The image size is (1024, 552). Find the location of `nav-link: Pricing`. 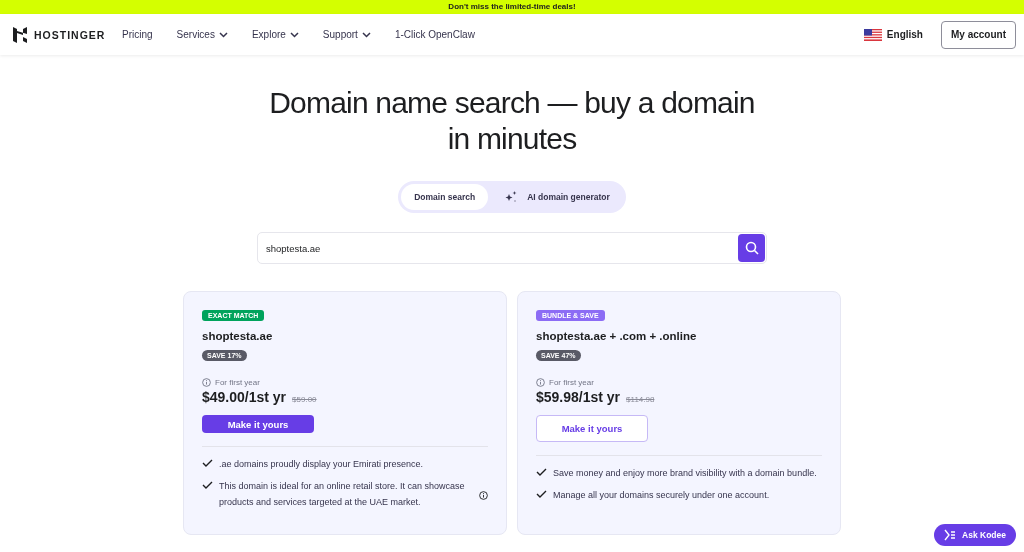

nav-link: Pricing is located at coordinates (137, 34).